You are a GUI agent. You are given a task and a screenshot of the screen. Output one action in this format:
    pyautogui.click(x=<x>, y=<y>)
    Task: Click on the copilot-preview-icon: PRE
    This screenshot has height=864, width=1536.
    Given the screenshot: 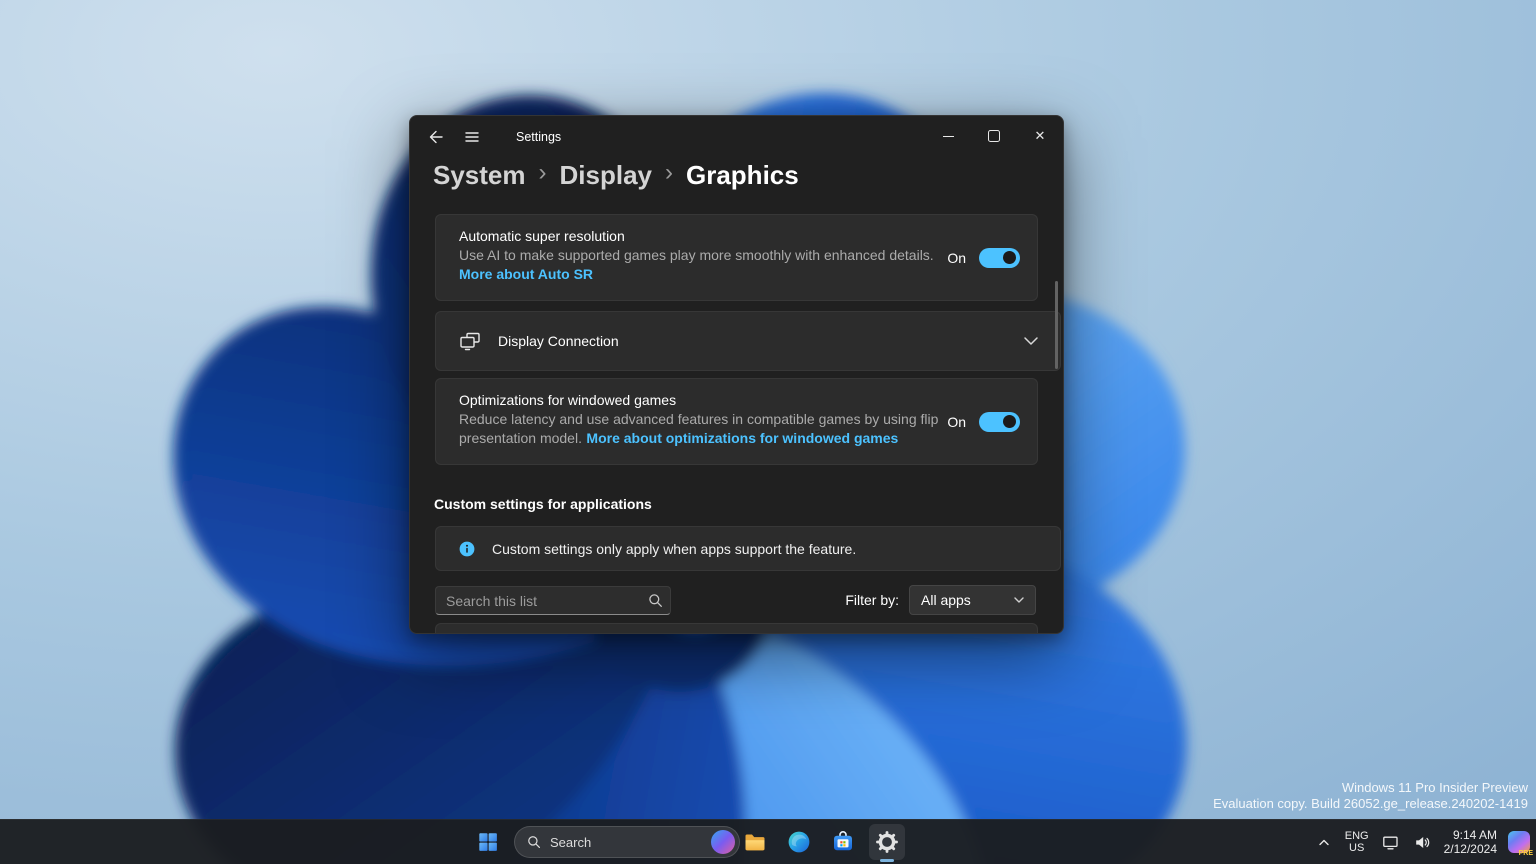 What is the action you would take?
    pyautogui.click(x=1520, y=844)
    